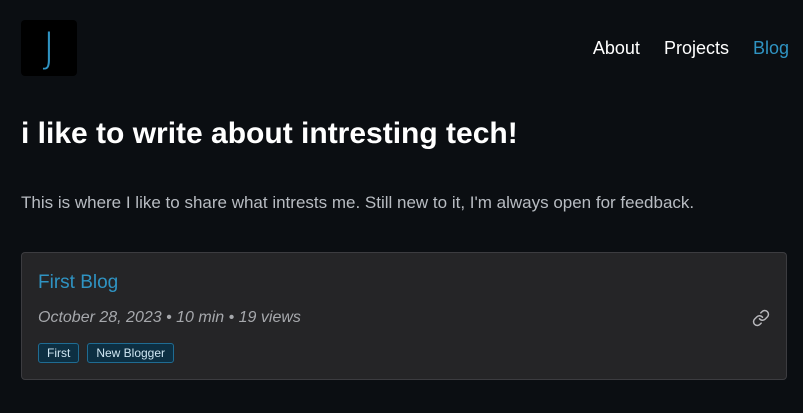 The width and height of the screenshot is (803, 413). What do you see at coordinates (616, 48) in the screenshot?
I see `nav-about-link: About` at bounding box center [616, 48].